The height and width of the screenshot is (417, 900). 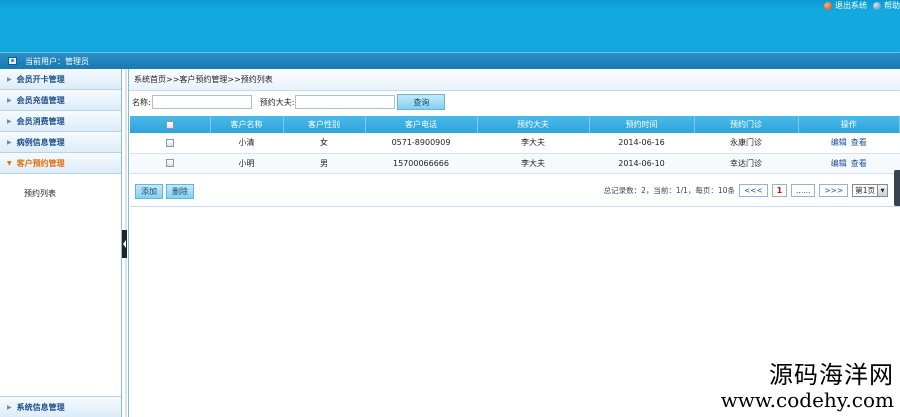 I want to click on col-header: 客户名称, so click(x=247, y=124).